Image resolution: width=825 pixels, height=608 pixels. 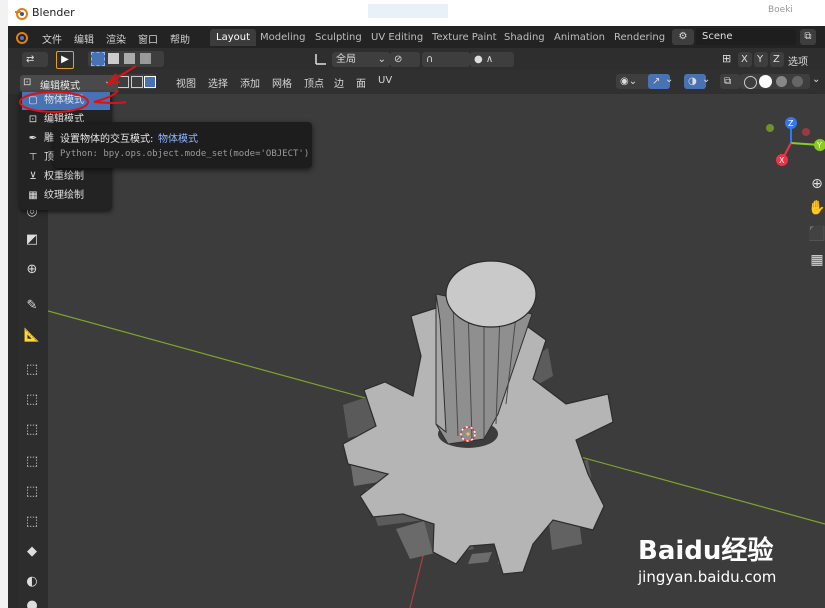 What do you see at coordinates (397, 37) in the screenshot?
I see `tab-uv-editing: UV Editing` at bounding box center [397, 37].